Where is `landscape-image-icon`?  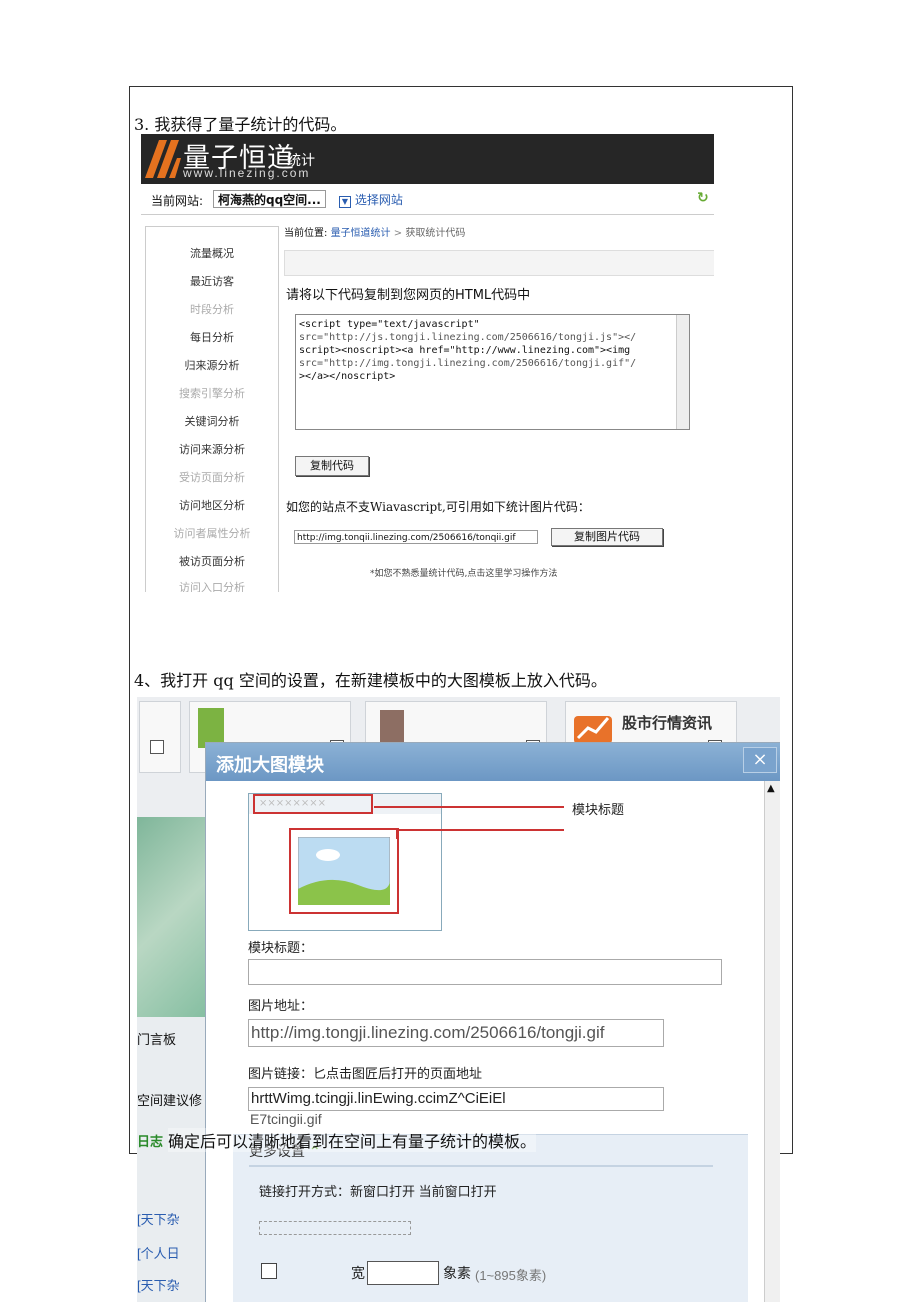
landscape-image-icon is located at coordinates (344, 871).